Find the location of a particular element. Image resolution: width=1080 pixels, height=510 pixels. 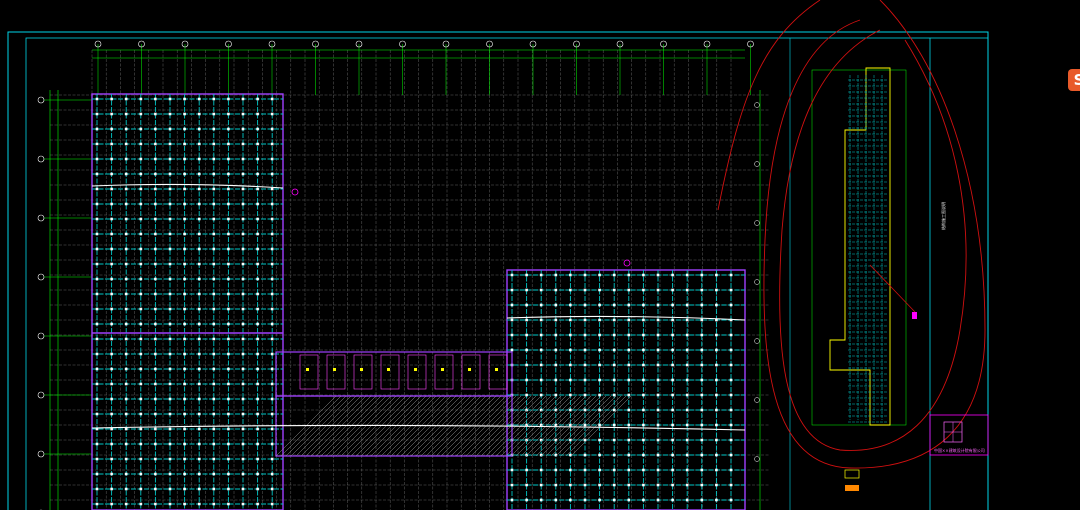

axis-bubble-right is located at coordinates (757, 164).